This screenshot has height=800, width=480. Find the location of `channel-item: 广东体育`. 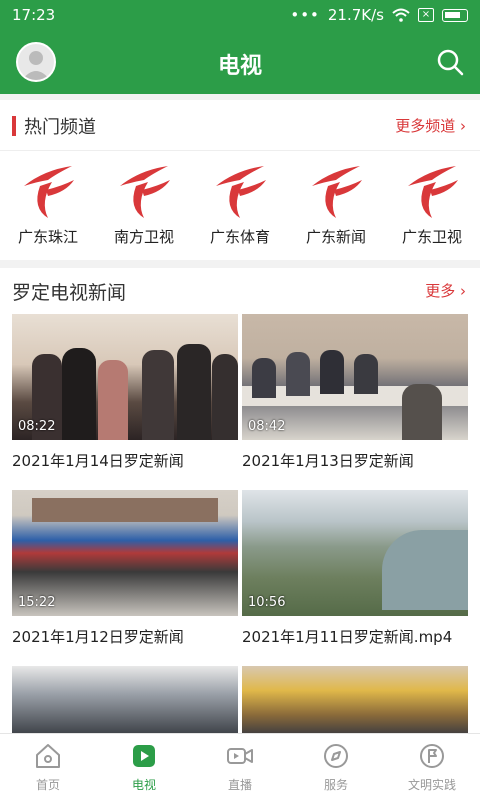

channel-item: 广东体育 is located at coordinates (240, 202).